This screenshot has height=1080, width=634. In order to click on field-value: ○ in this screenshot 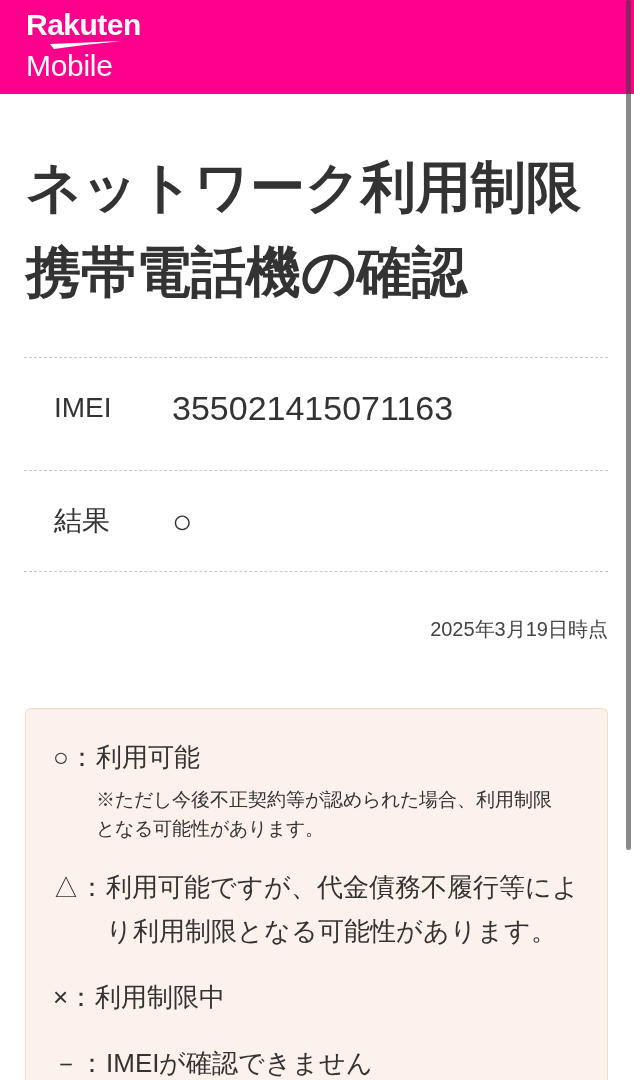, I will do `click(182, 521)`.